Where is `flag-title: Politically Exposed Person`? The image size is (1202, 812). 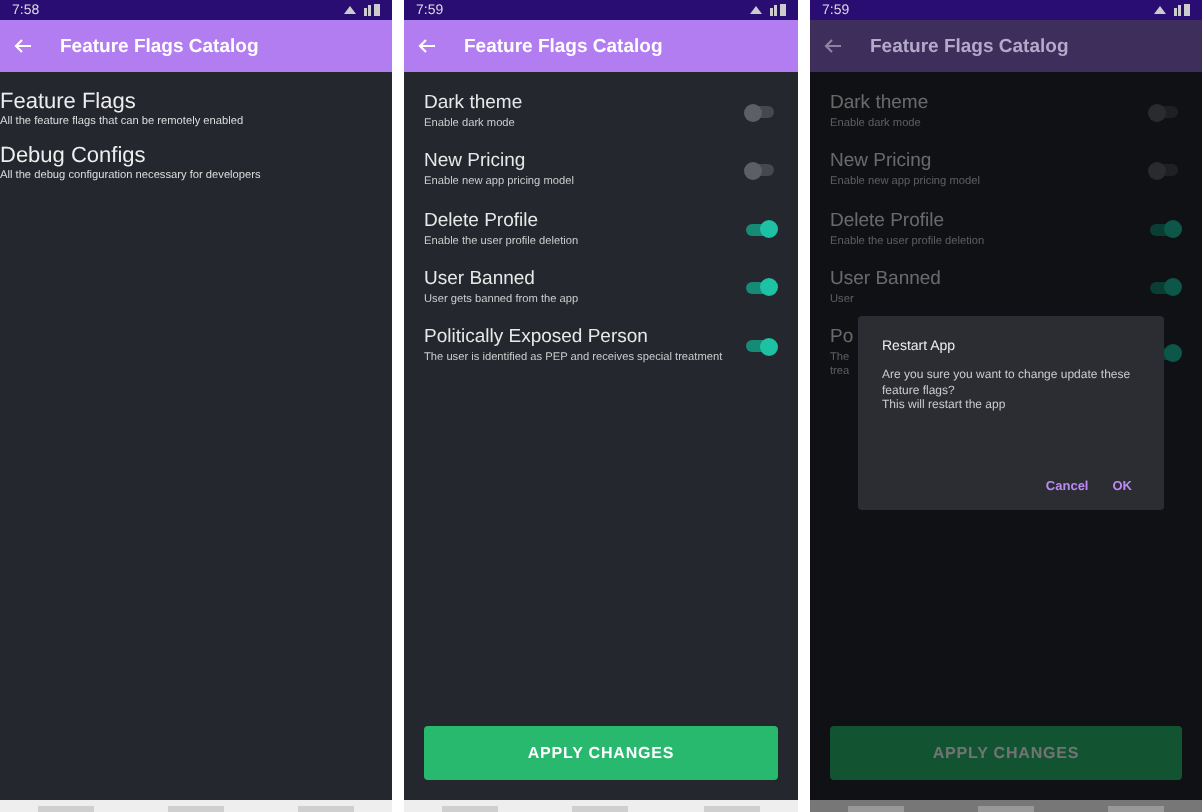 flag-title: Politically Exposed Person is located at coordinates (537, 337).